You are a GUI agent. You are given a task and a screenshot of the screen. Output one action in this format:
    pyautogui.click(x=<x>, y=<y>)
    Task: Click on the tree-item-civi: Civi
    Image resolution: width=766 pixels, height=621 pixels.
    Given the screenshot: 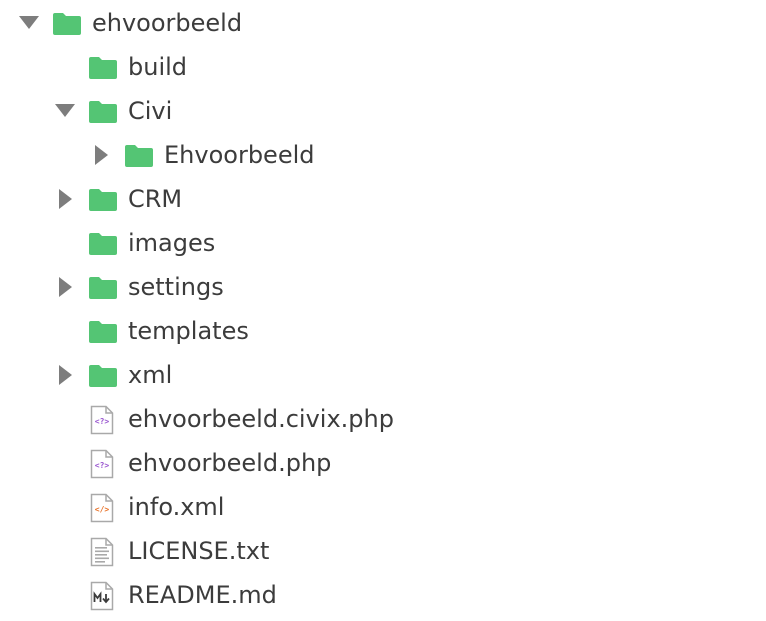 What is the action you would take?
    pyautogui.click(x=383, y=111)
    